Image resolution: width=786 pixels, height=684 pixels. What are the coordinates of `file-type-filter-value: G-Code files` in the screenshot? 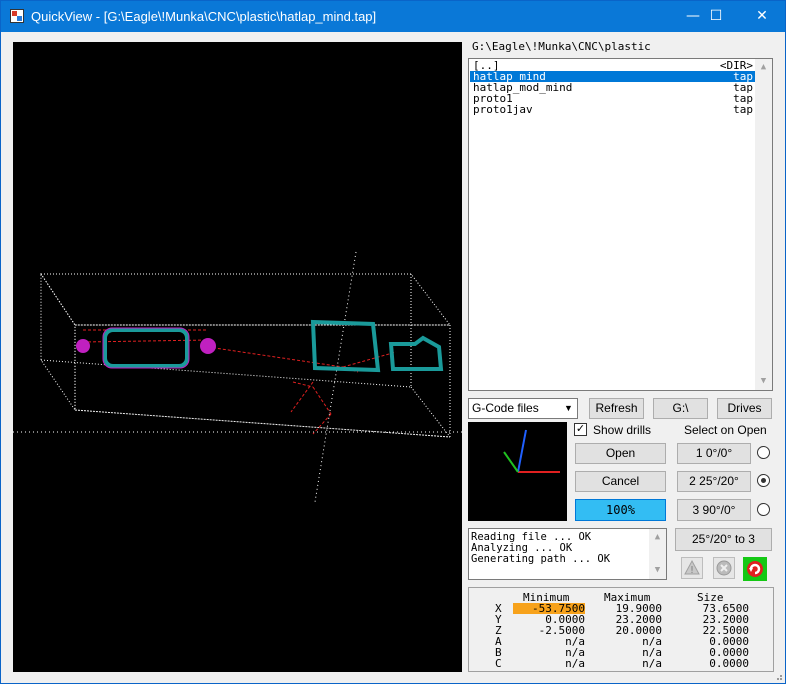 It's located at (505, 408).